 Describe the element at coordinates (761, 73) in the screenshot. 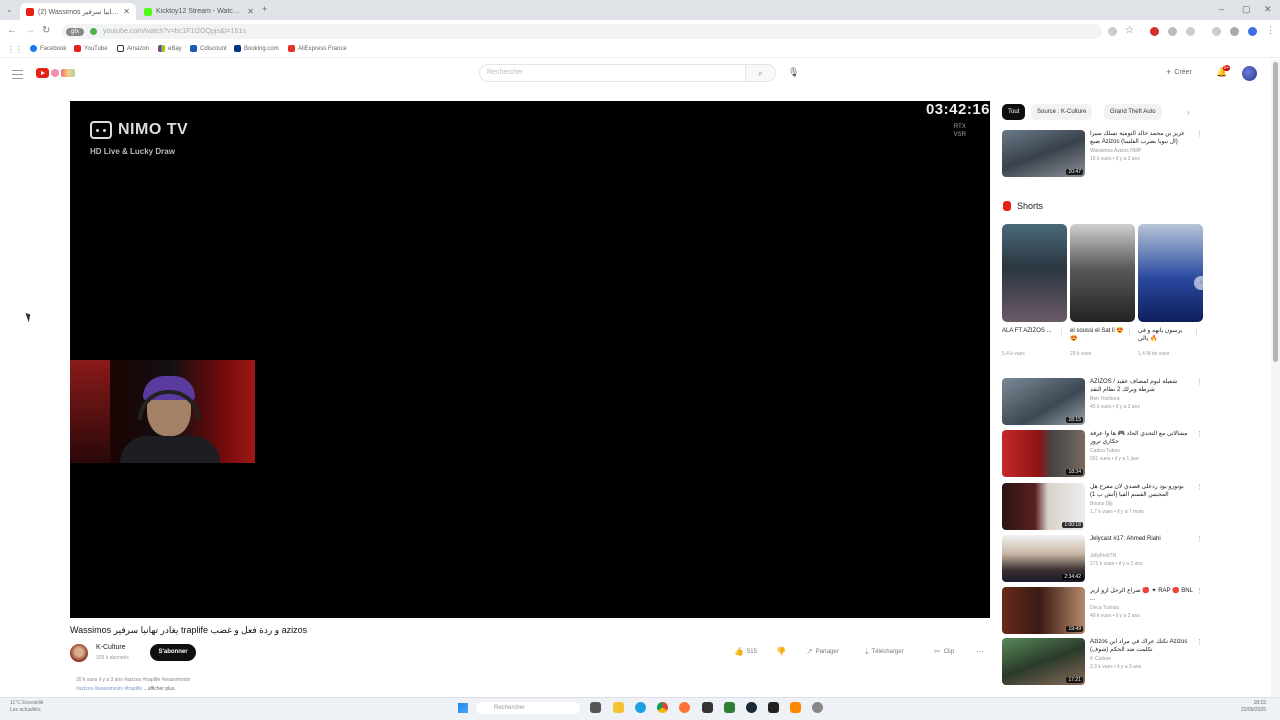

I see `search-icon: ⌕` at that location.